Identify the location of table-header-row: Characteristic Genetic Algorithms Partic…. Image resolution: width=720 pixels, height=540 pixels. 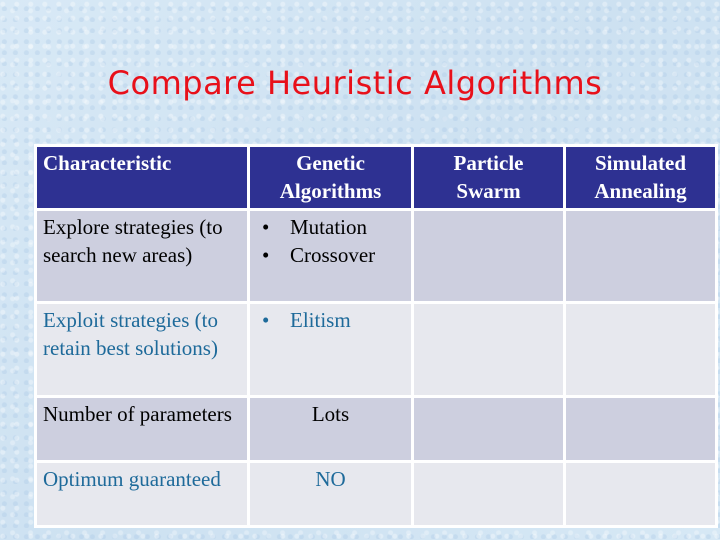
(376, 177).